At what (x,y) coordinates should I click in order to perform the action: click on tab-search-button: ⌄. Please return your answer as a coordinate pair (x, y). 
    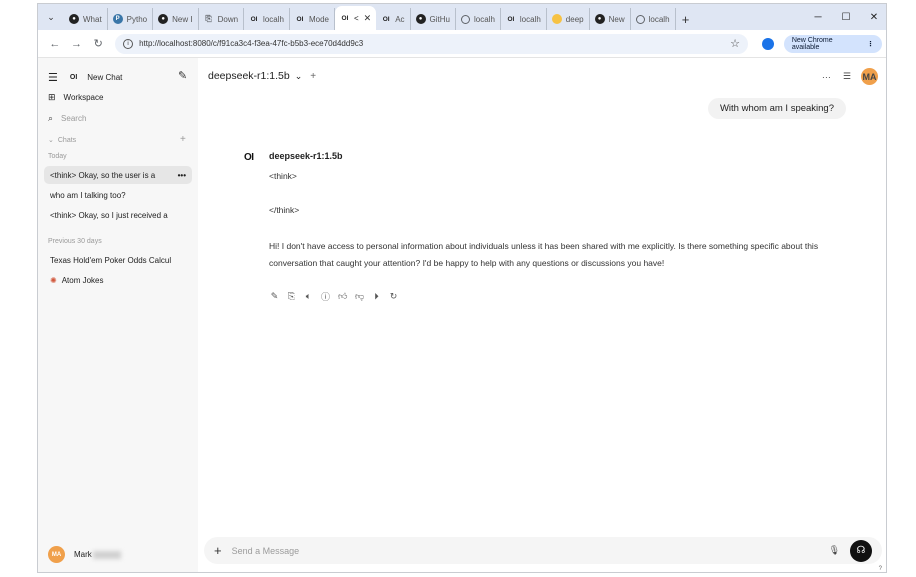
    Looking at the image, I should click on (51, 17).